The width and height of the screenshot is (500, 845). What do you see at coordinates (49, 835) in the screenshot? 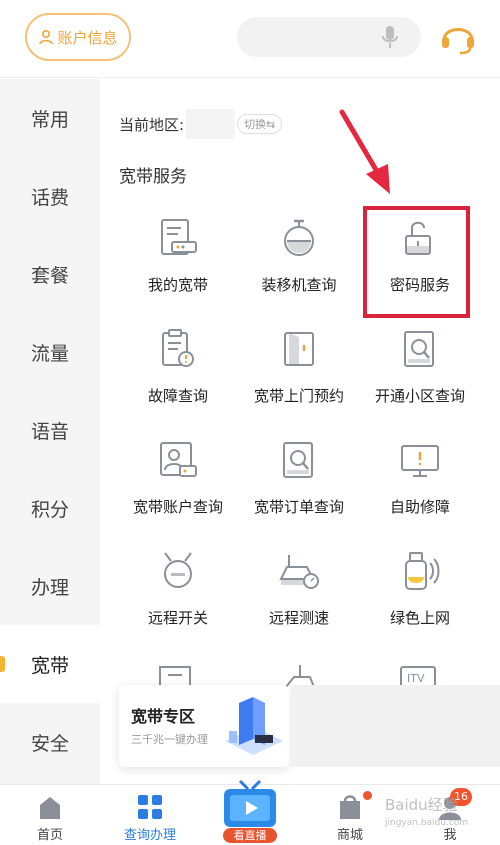
I see `nav-label: 首页` at bounding box center [49, 835].